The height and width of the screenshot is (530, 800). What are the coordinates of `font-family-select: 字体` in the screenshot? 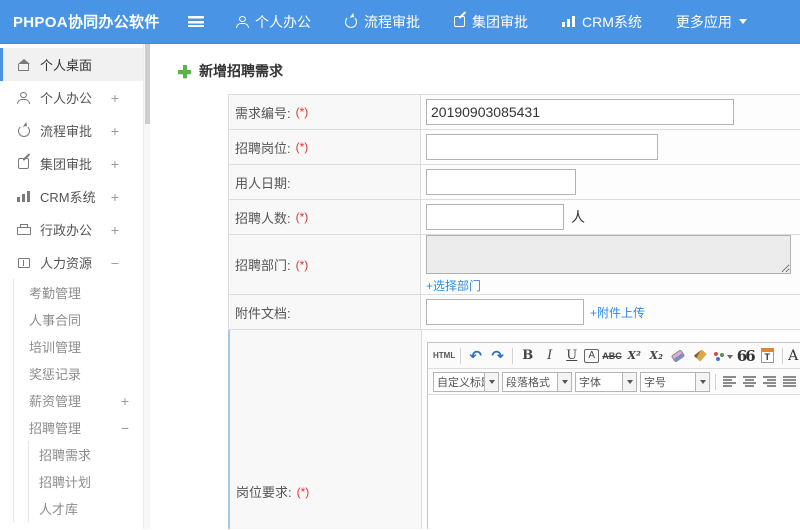 It's located at (606, 381).